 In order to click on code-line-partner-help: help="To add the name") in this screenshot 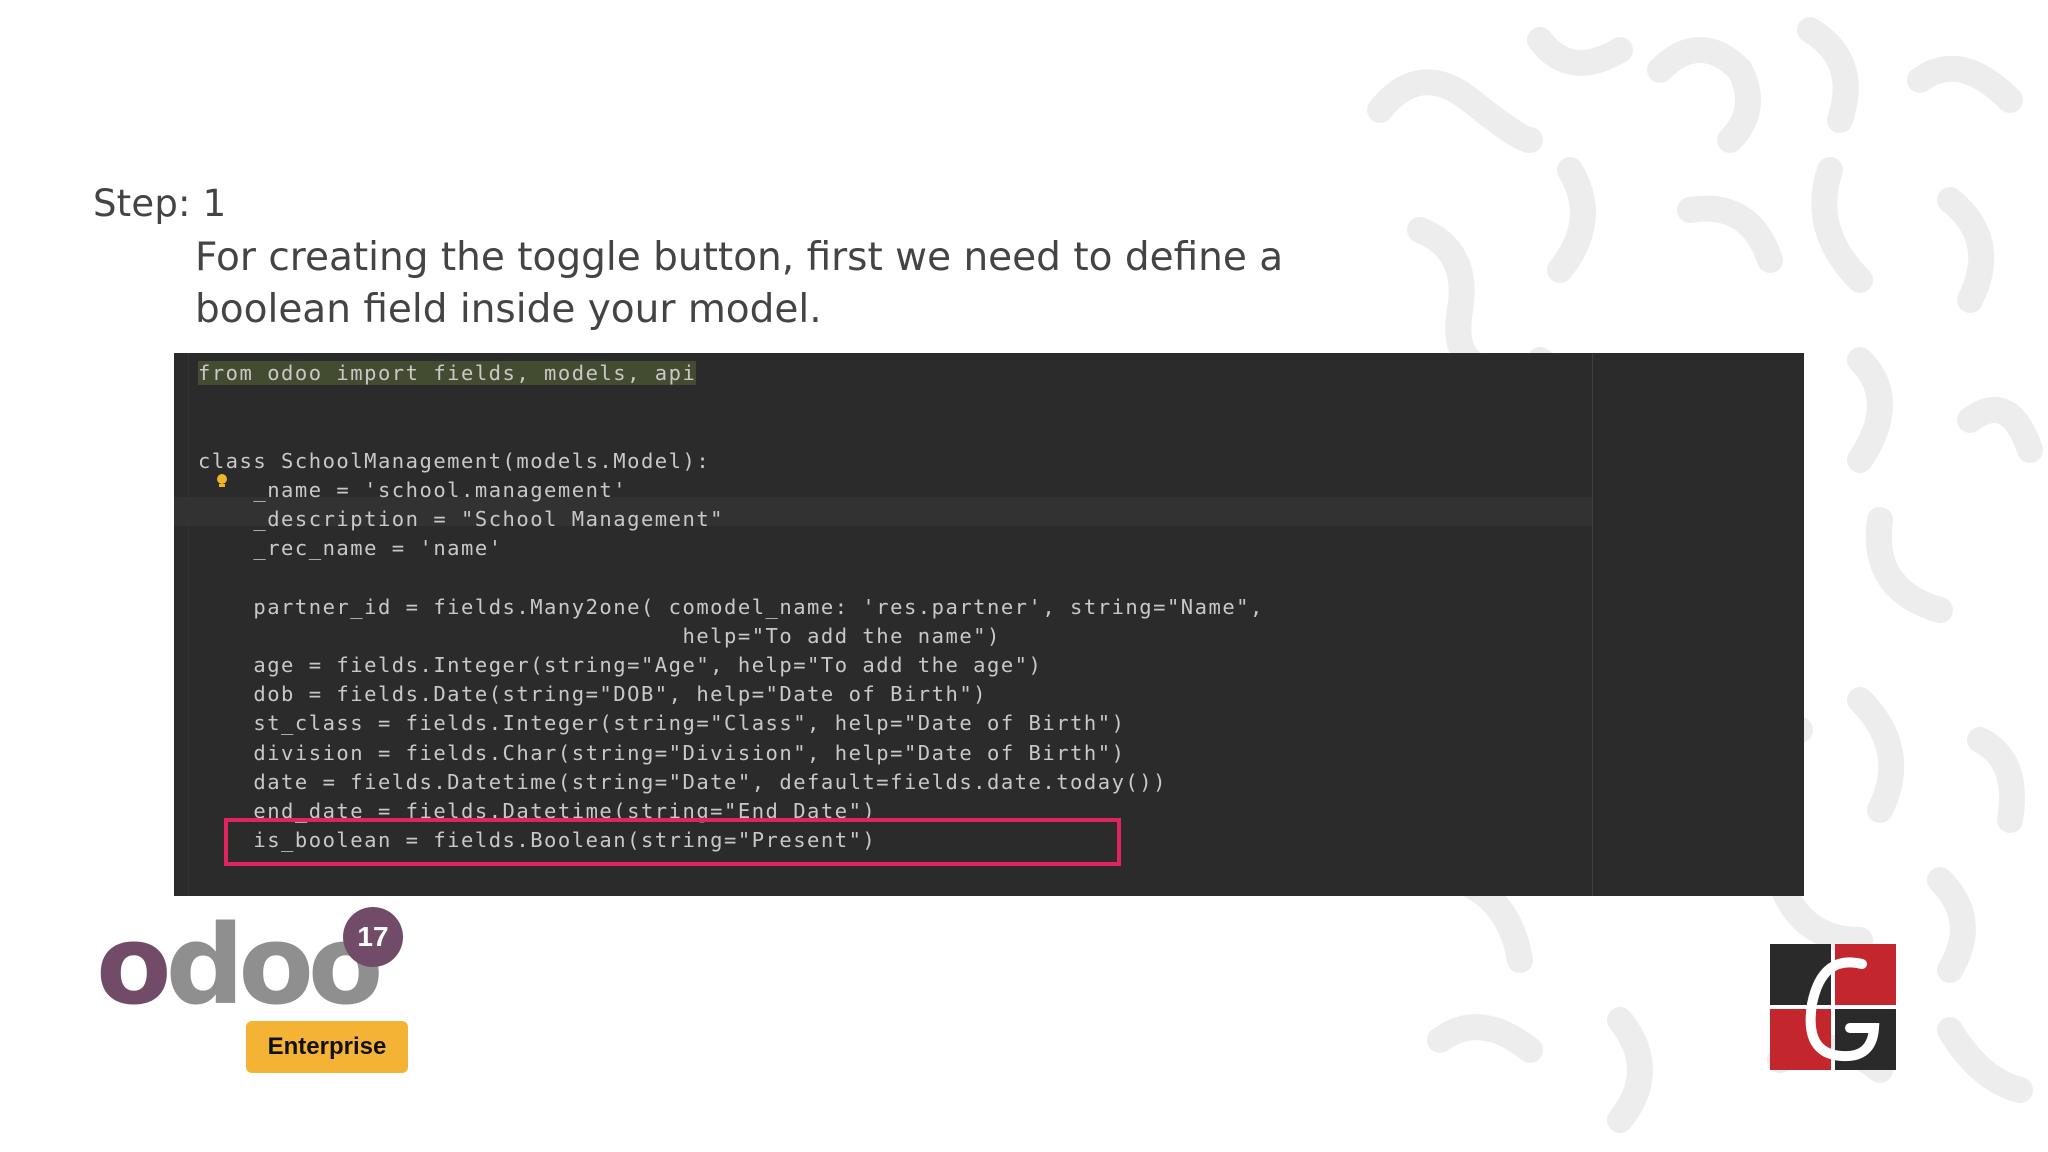, I will do `click(841, 635)`.